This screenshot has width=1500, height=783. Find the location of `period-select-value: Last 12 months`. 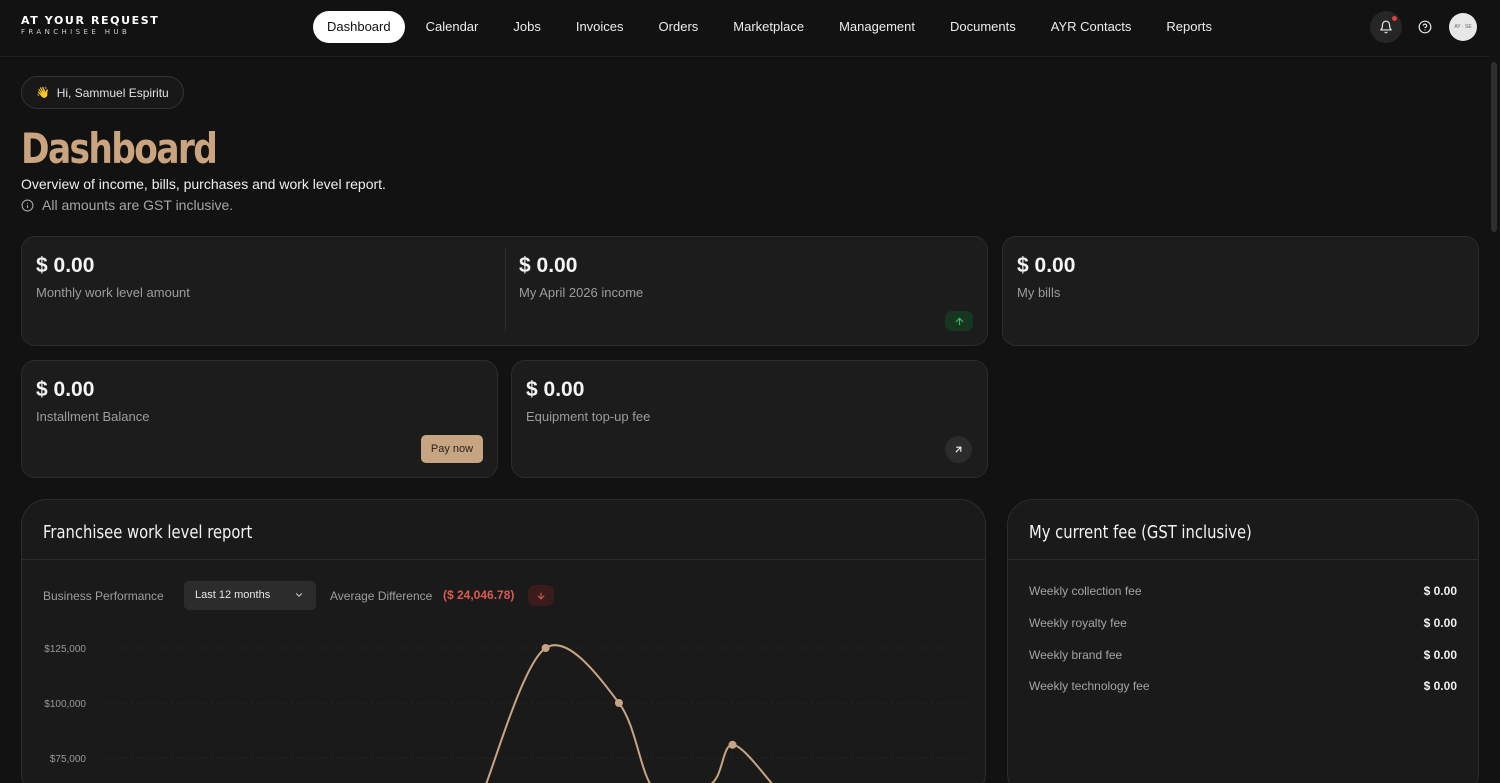

period-select-value: Last 12 months is located at coordinates (233, 595).